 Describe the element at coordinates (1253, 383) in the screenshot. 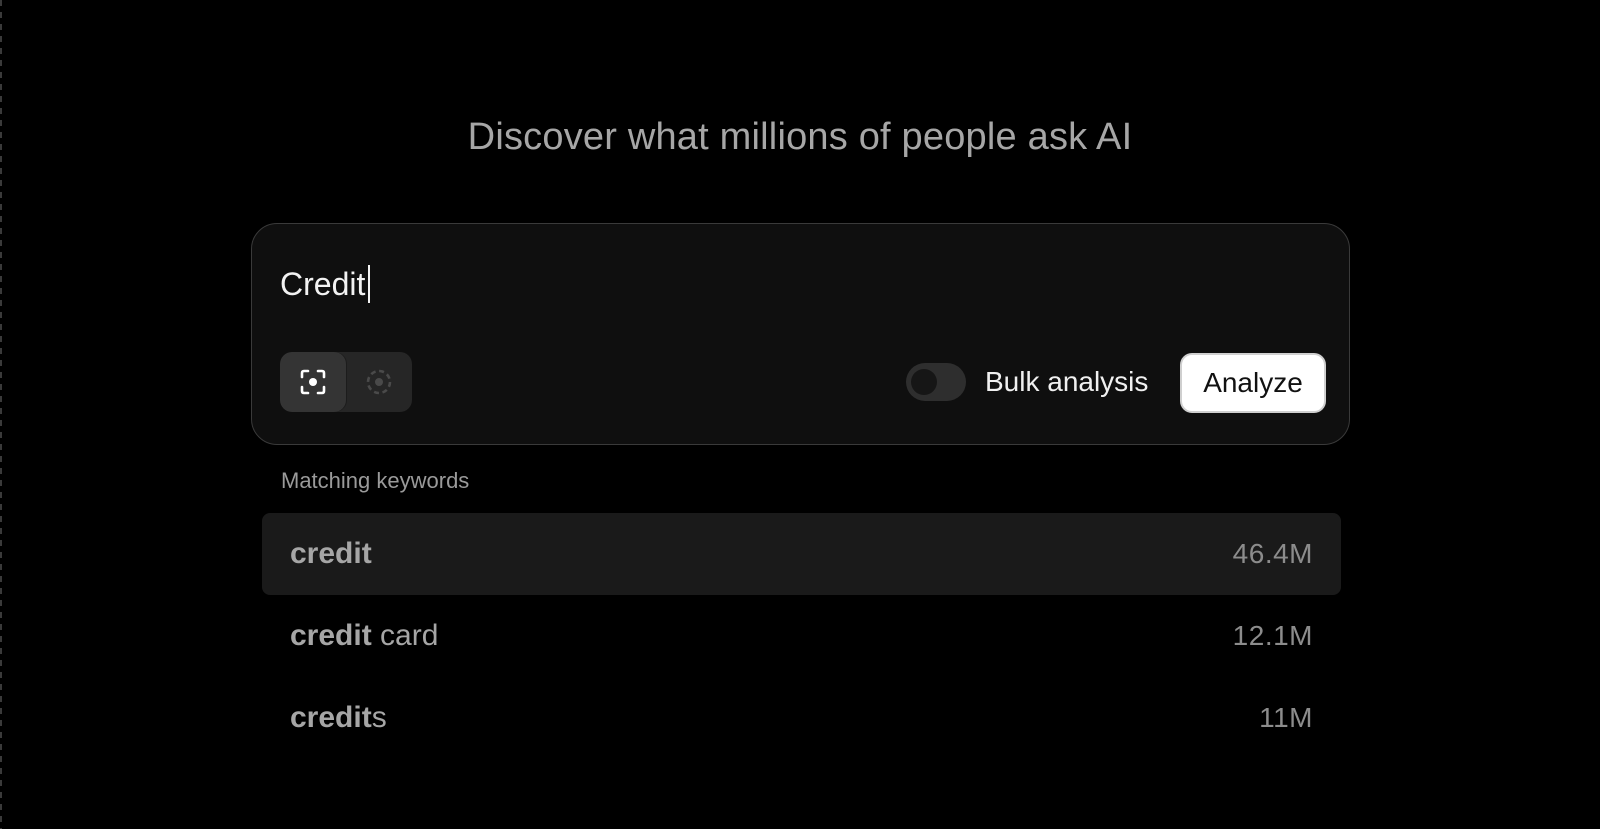

I see `analyze-button: Analyze` at that location.